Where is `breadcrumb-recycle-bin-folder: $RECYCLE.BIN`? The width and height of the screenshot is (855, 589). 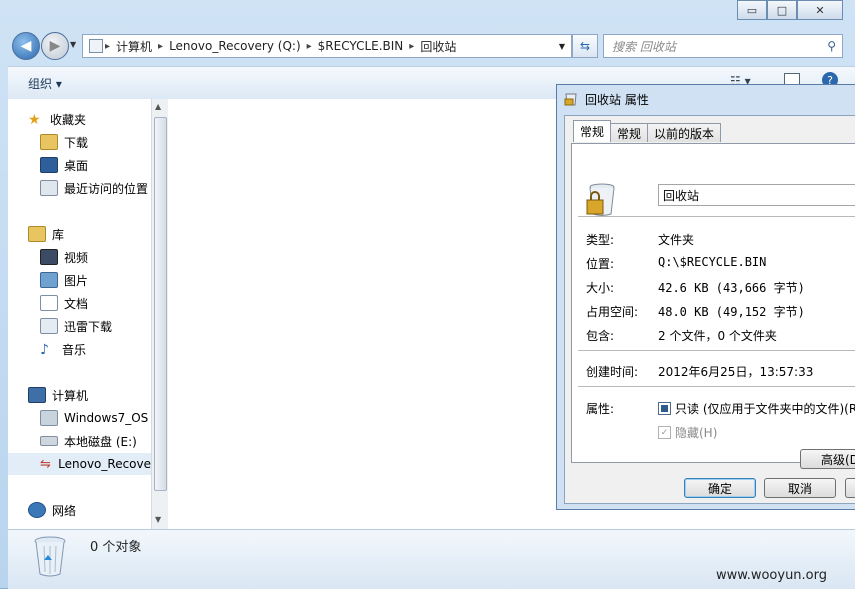
breadcrumb-recycle-bin-folder: $RECYCLE.BIN is located at coordinates (361, 46).